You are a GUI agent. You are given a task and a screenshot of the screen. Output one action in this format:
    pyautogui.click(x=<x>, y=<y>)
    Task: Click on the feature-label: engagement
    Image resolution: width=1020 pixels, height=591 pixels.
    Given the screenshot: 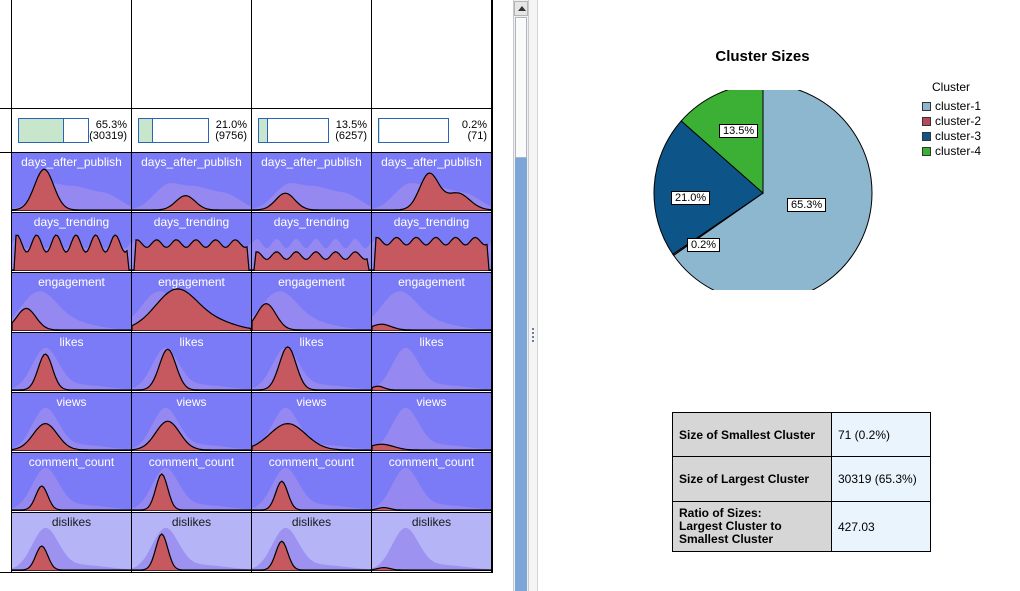 What is the action you would take?
    pyautogui.click(x=71, y=282)
    